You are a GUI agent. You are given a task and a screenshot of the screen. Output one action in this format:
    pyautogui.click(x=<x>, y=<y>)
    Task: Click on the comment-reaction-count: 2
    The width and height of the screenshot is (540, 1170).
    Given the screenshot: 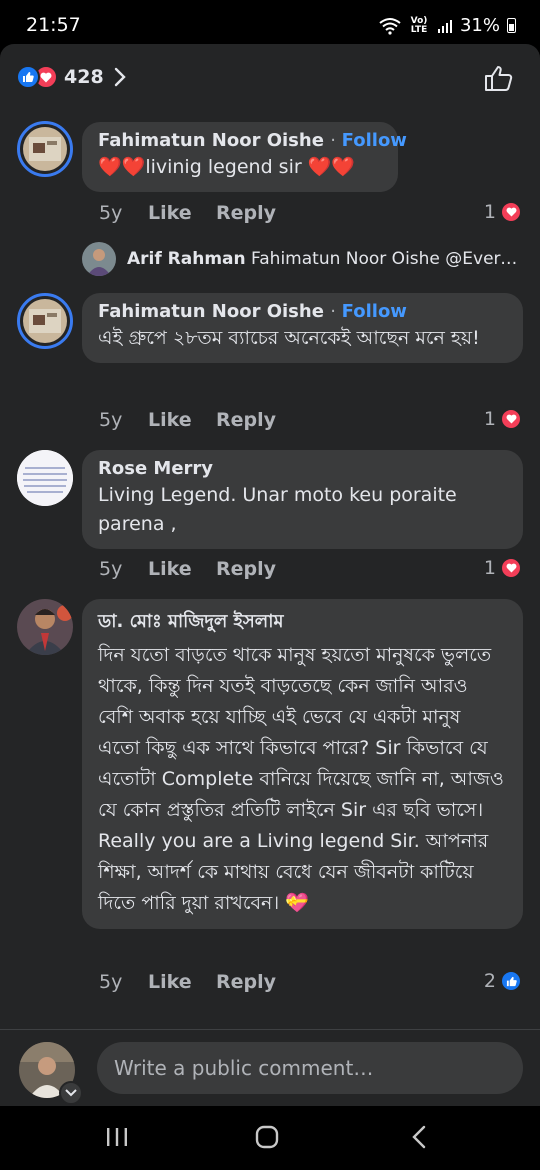 What is the action you would take?
    pyautogui.click(x=503, y=981)
    